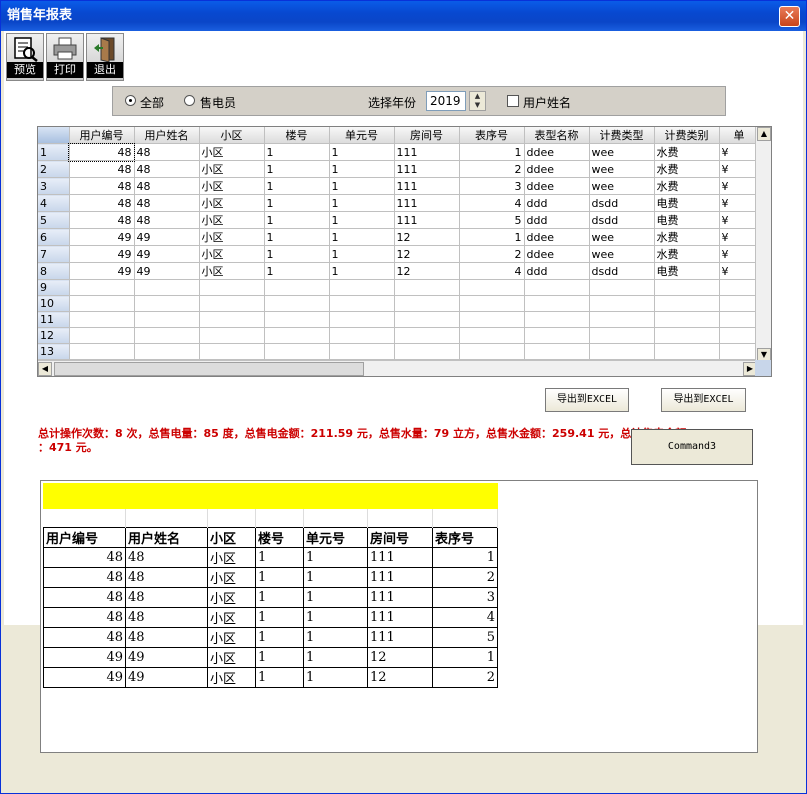 This screenshot has width=807, height=794. Describe the element at coordinates (399, 152) in the screenshot. I see `grid-row: 1 48 48 小区 1 1 111 1 ddee wee 水费 ¥` at that location.